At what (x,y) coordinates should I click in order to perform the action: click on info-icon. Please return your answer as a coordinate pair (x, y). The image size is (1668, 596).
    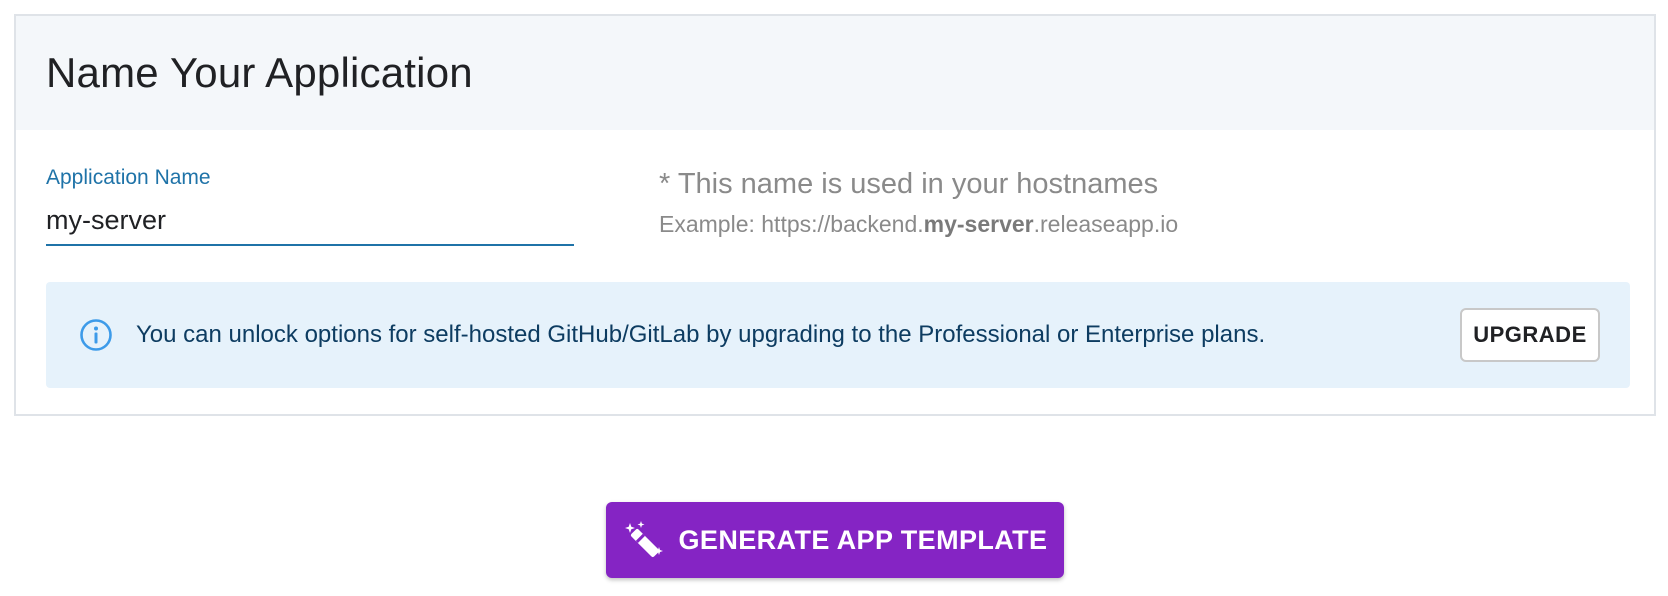
    Looking at the image, I should click on (96, 335).